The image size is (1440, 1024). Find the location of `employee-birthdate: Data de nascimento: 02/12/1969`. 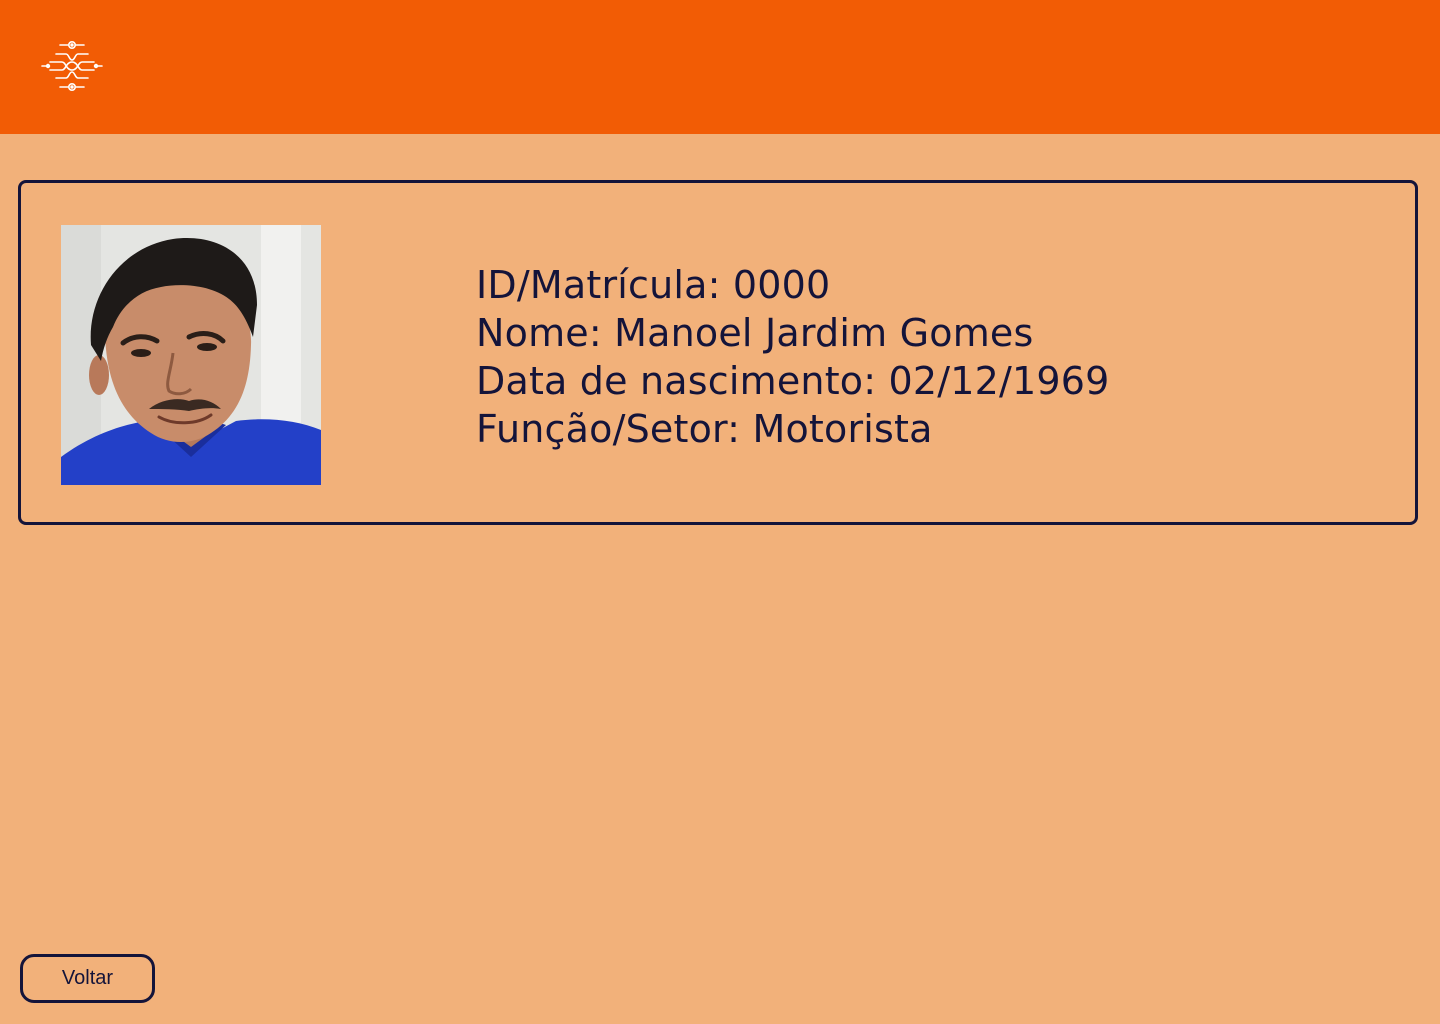

employee-birthdate: Data de nascimento: 02/12/1969 is located at coordinates (793, 381).